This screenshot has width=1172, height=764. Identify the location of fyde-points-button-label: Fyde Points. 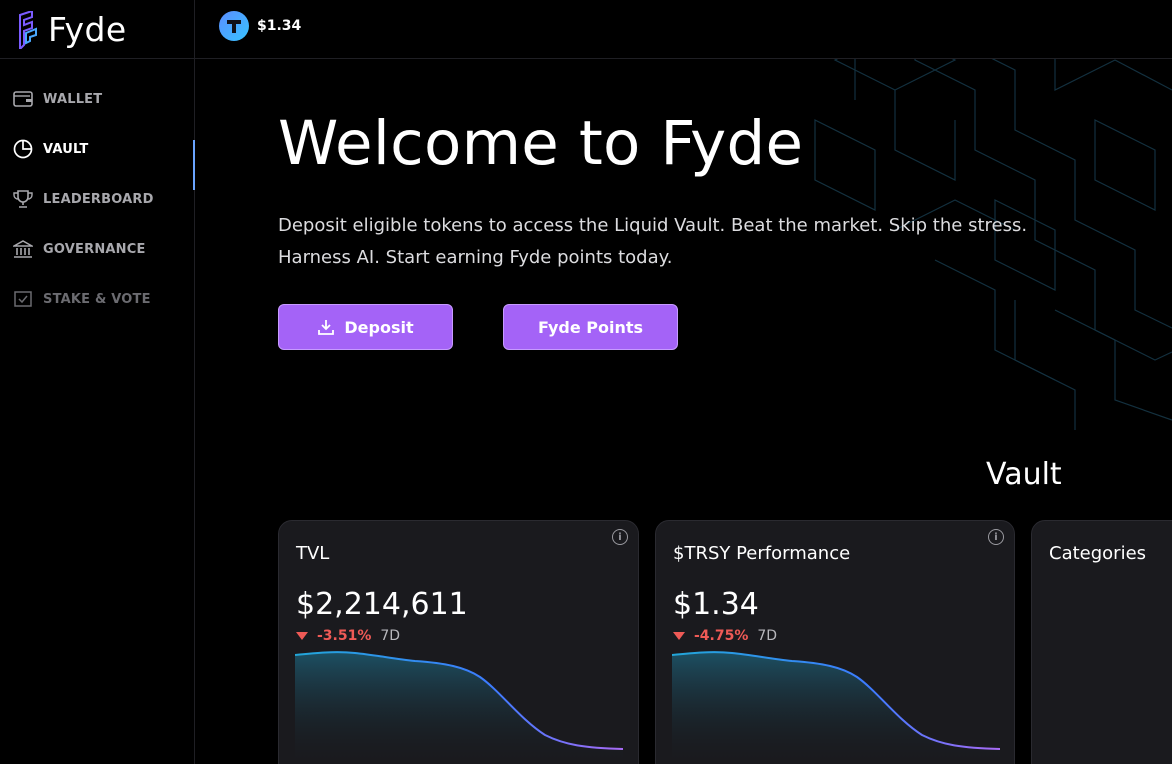
(590, 327).